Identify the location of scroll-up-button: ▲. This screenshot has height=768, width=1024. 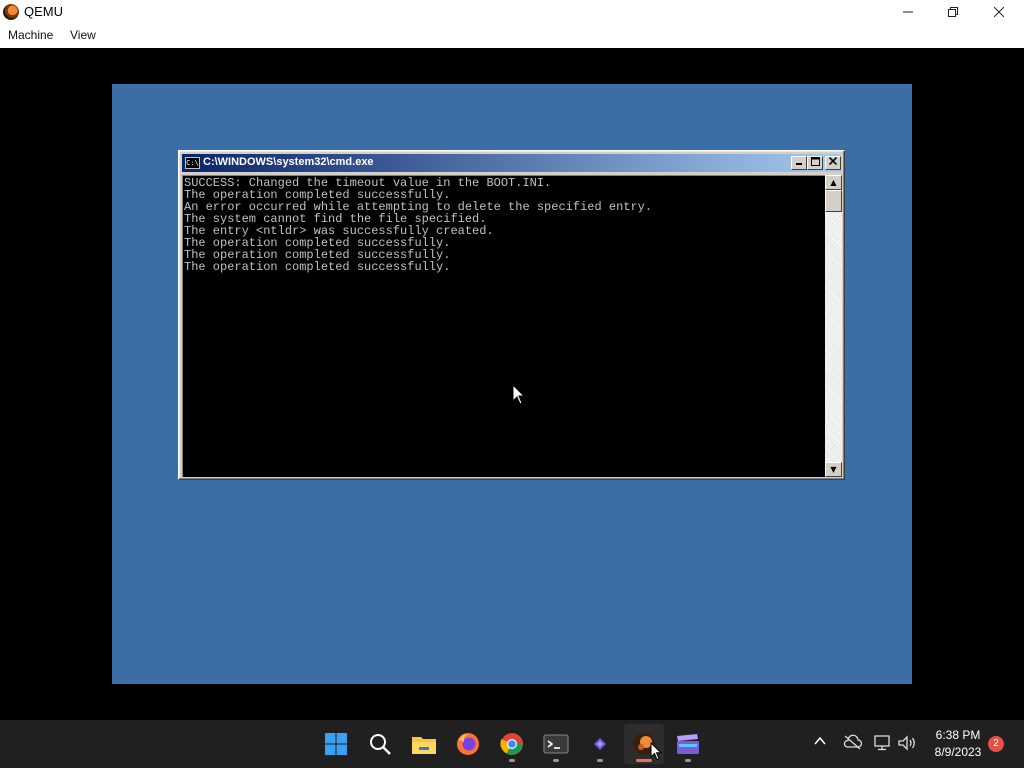
(833, 182).